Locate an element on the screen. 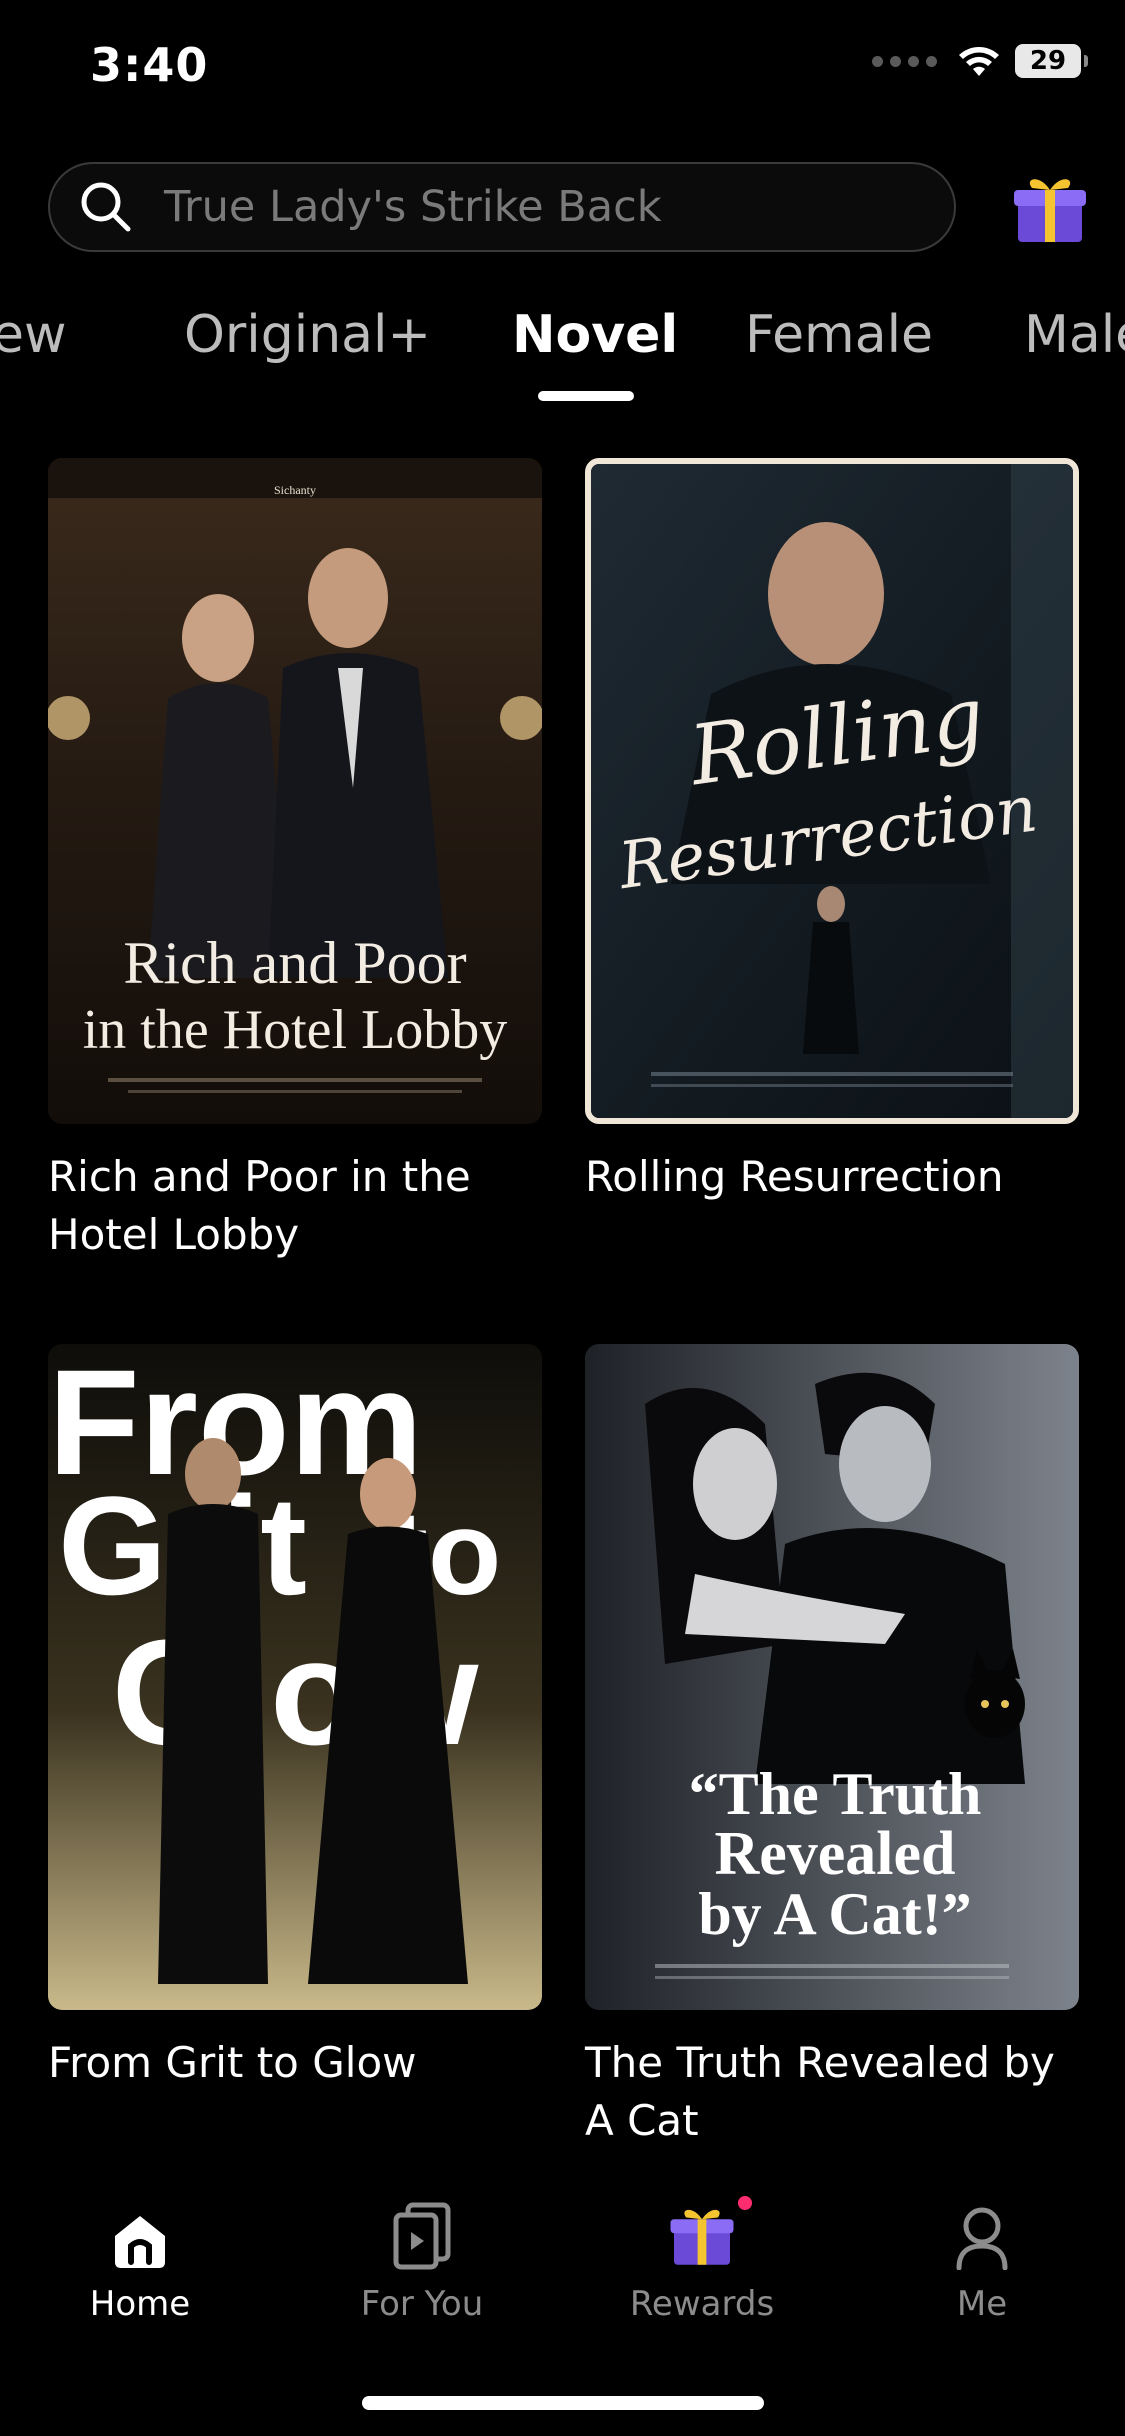 The width and height of the screenshot is (1125, 2436). nav-label: Me is located at coordinates (982, 2304).